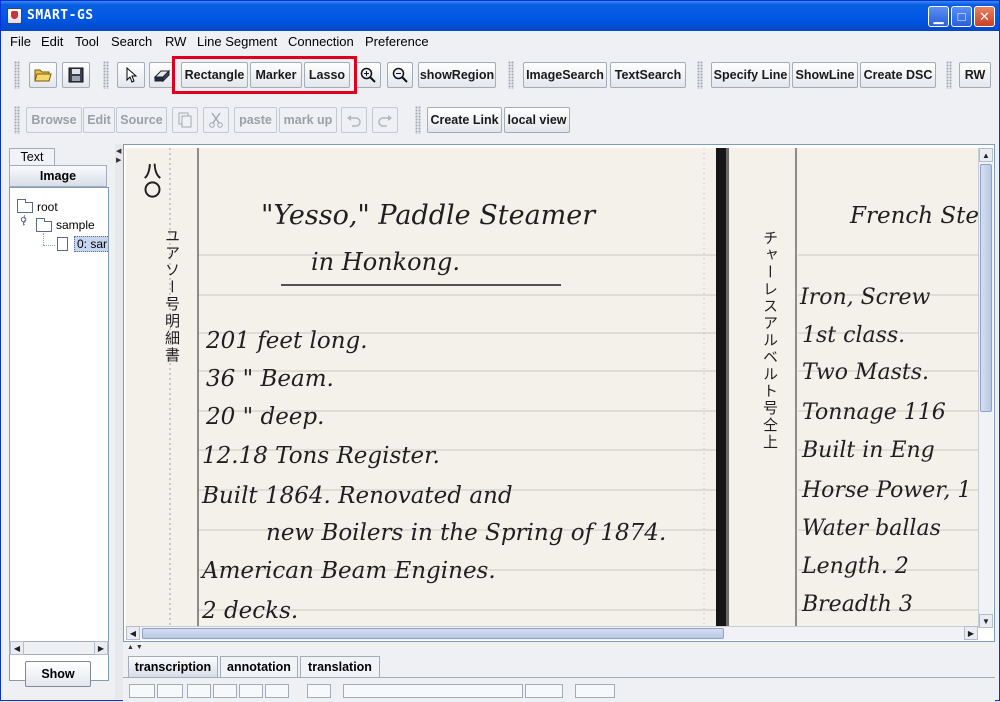  I want to click on root-folder-icon, so click(25, 206).